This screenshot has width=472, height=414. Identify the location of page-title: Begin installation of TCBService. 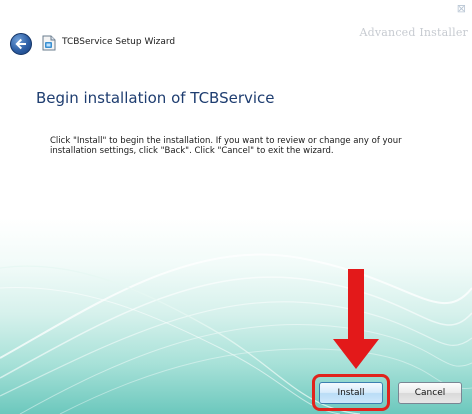
(155, 98).